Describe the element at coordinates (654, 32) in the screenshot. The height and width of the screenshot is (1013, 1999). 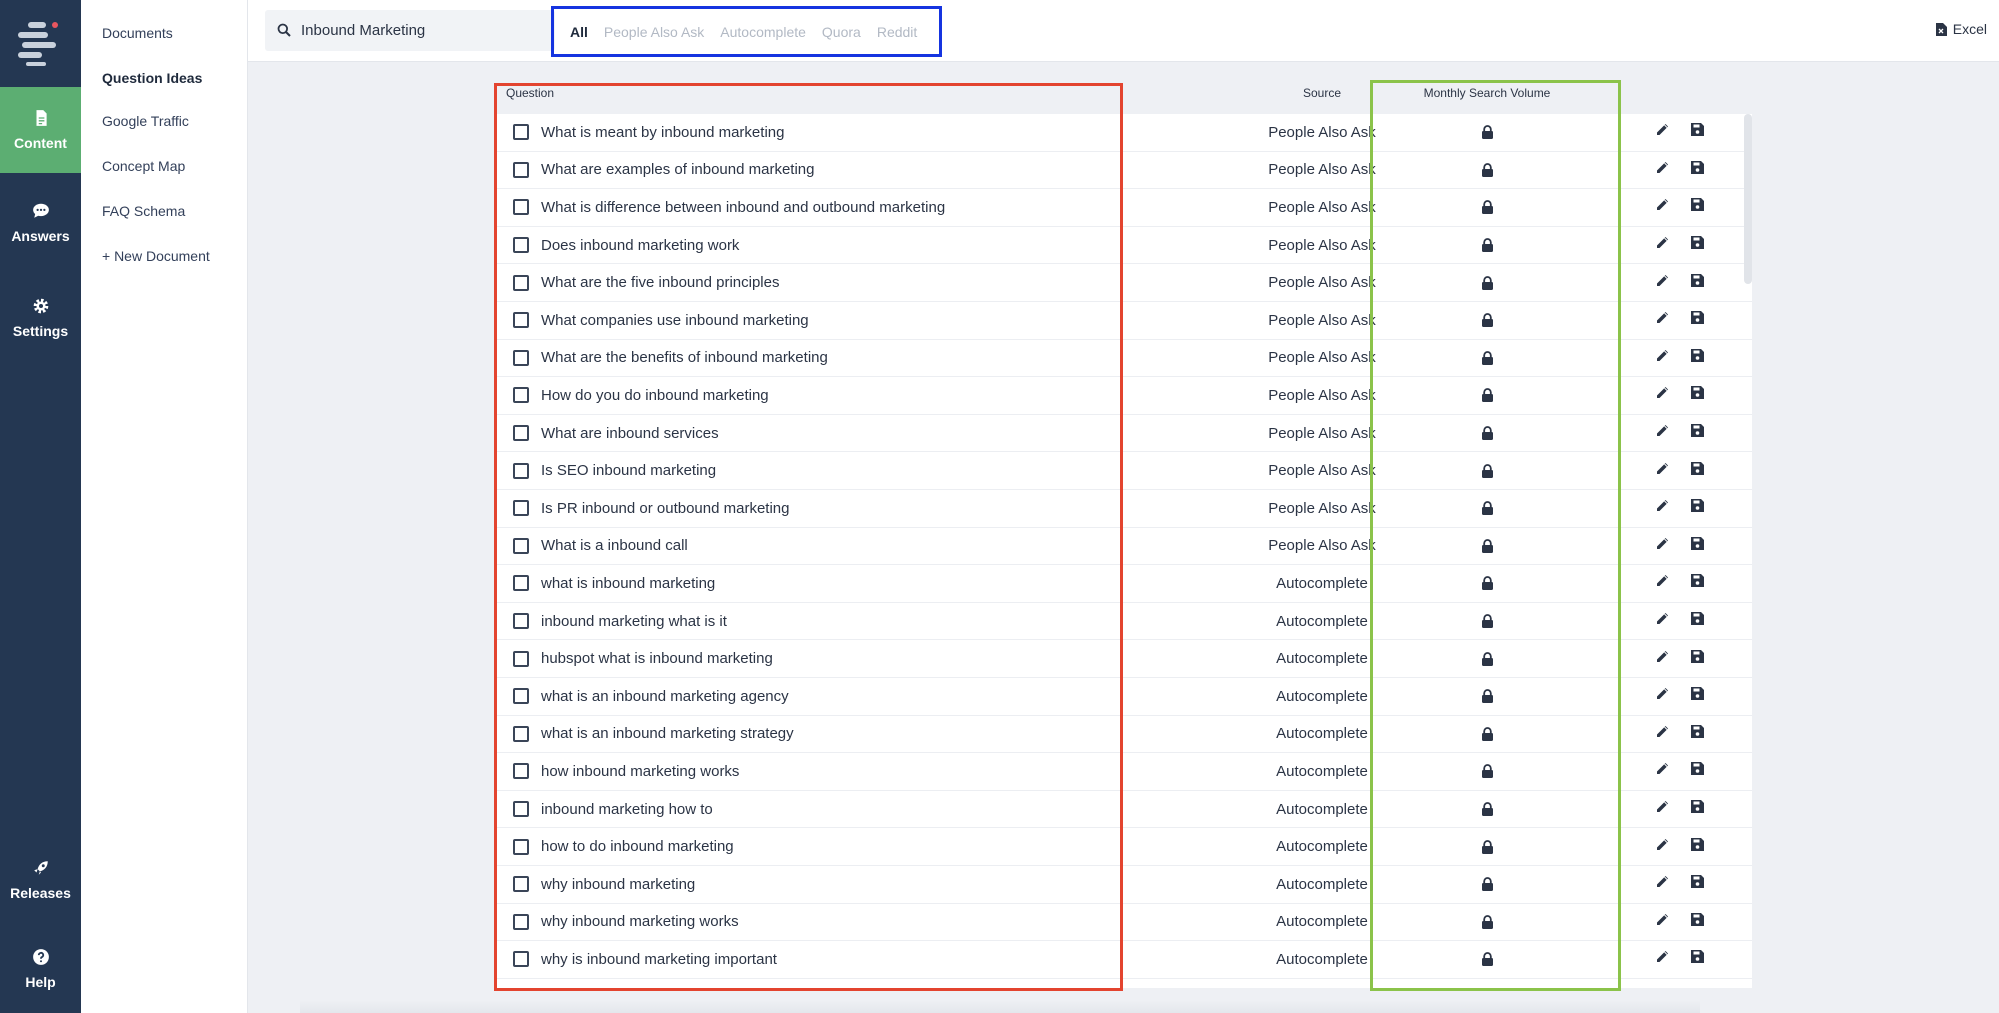
I see `tab-people-also-ask: People Also Ask` at that location.